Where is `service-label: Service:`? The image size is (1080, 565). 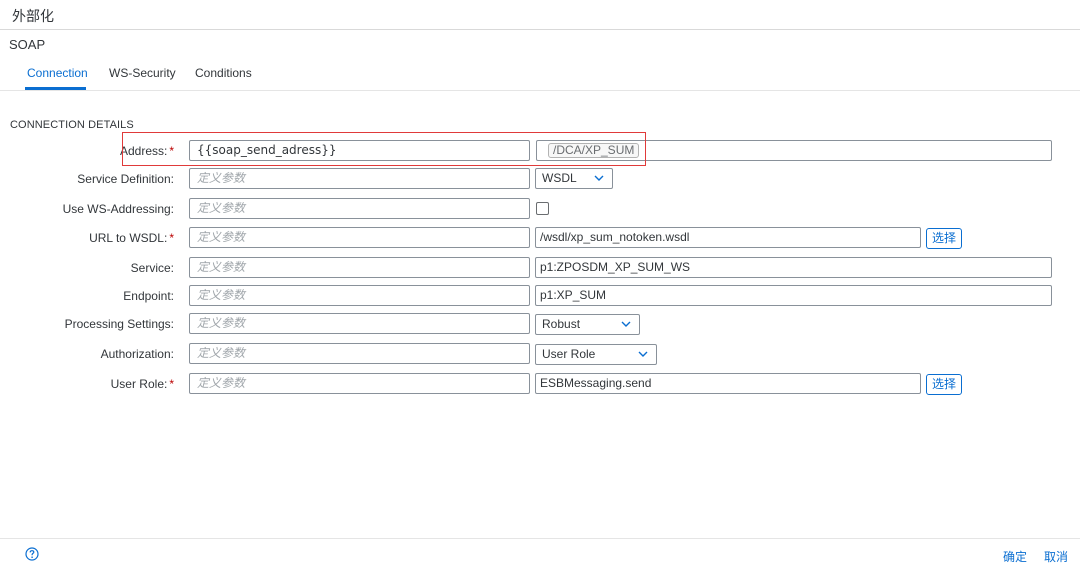
service-label: Service: is located at coordinates (152, 268).